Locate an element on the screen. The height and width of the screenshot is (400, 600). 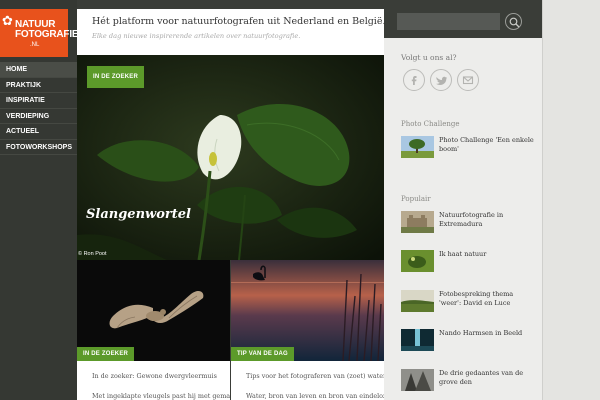
flower-icon: ✿ is located at coordinates (7, 21).